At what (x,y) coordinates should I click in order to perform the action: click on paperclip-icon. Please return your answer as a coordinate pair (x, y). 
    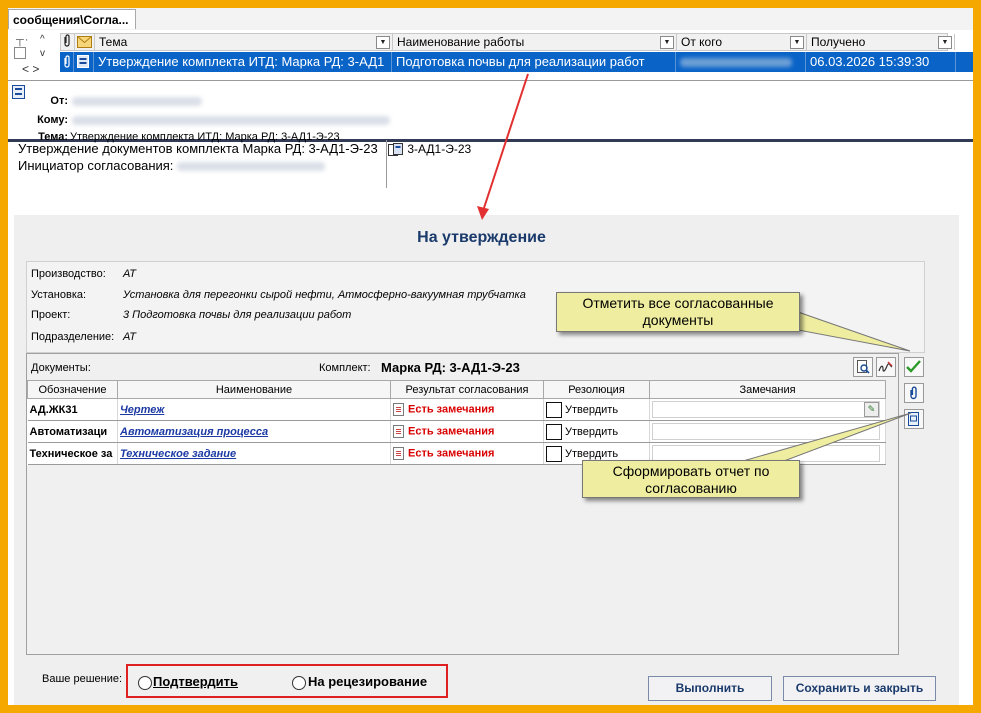
    Looking at the image, I should click on (67, 61).